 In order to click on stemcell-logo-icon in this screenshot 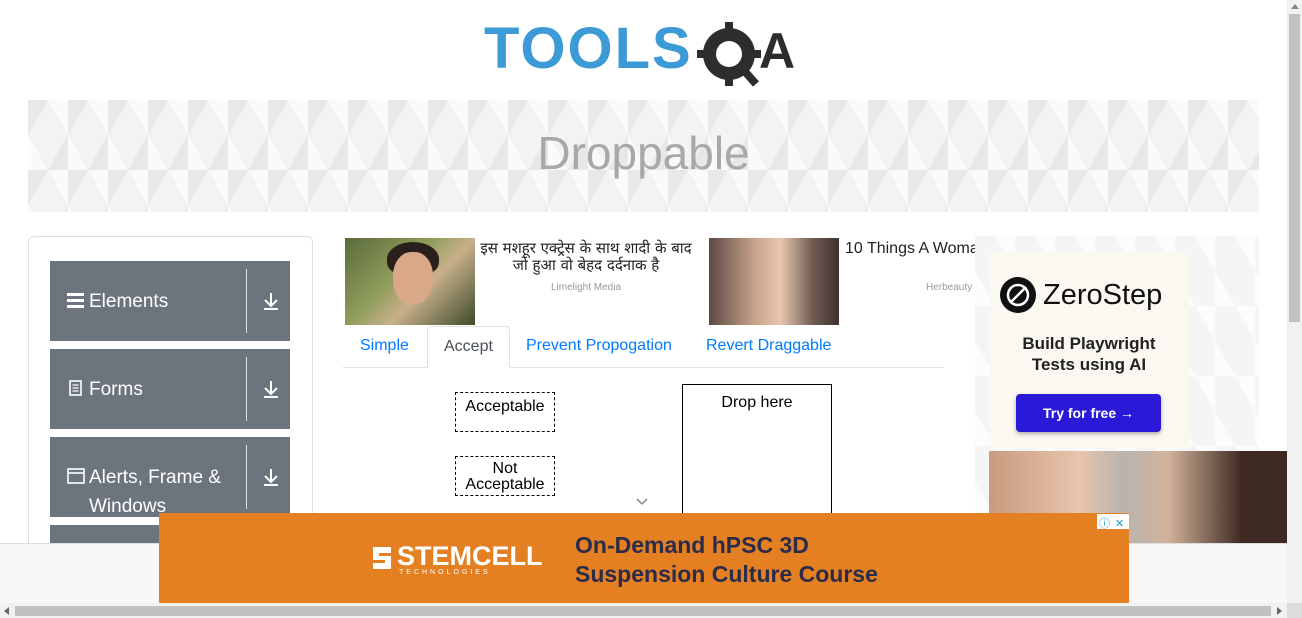, I will do `click(382, 558)`.